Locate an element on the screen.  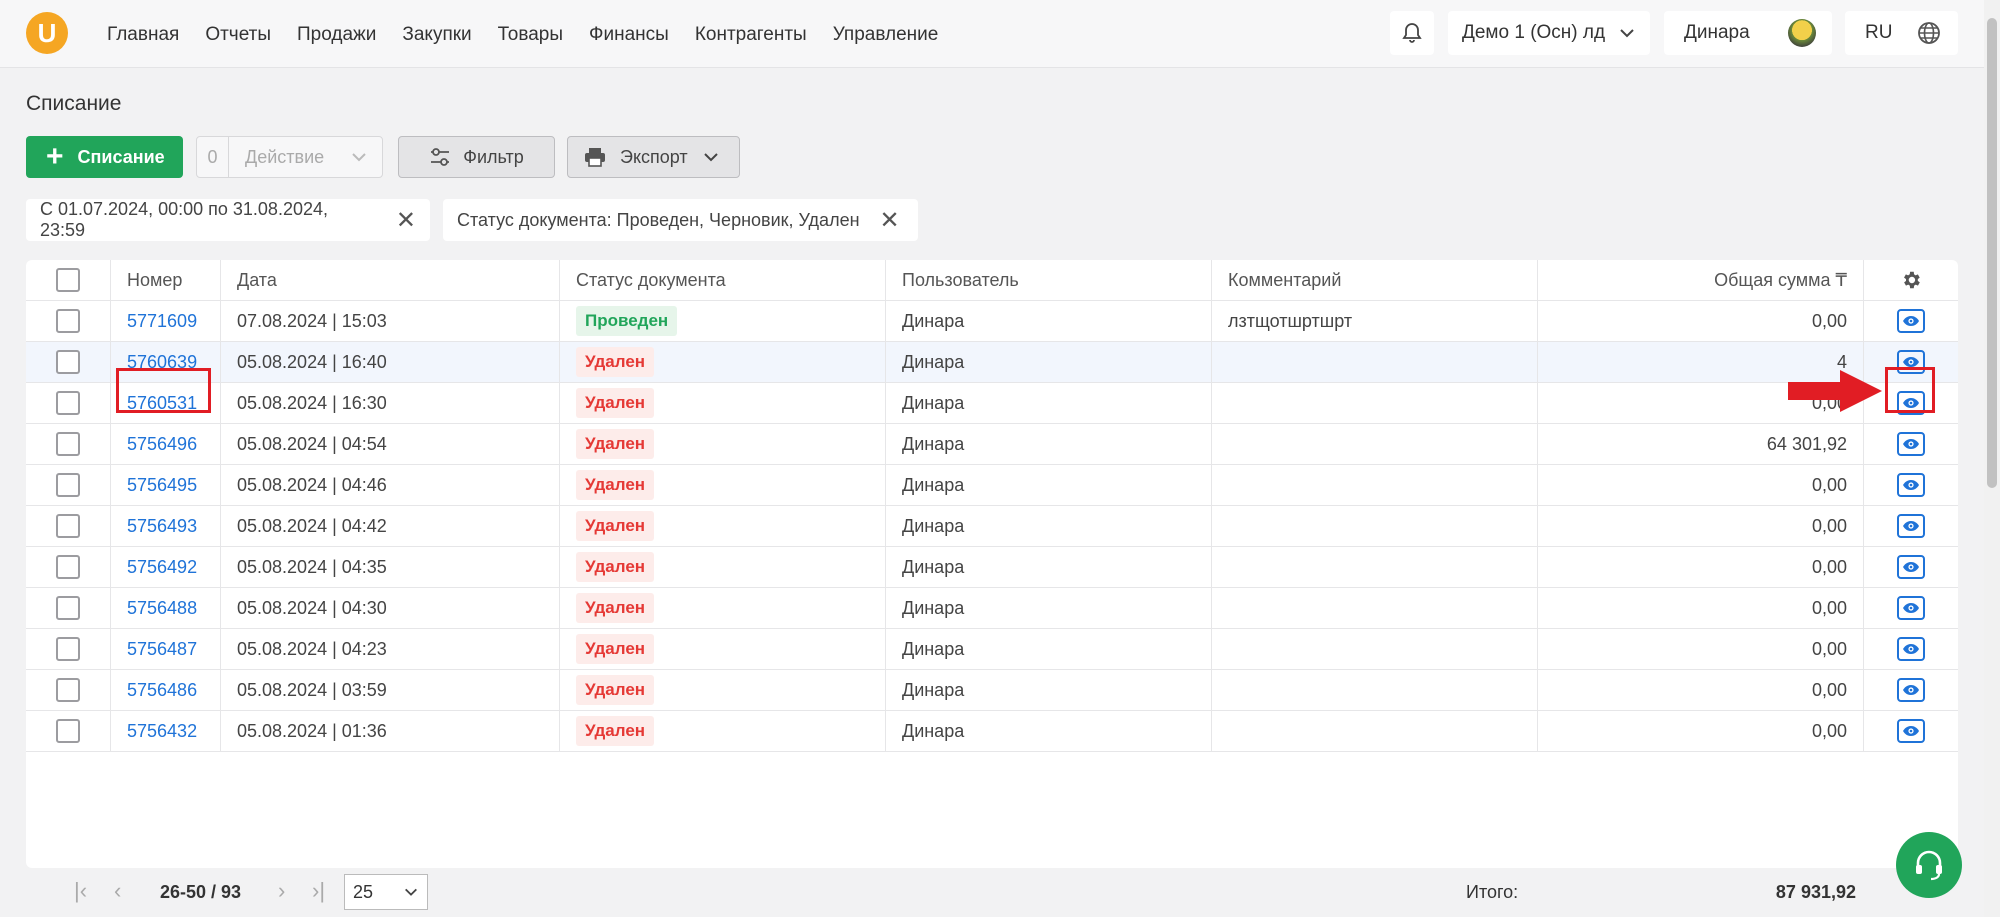
document-number-link: 5756495 is located at coordinates (162, 485).